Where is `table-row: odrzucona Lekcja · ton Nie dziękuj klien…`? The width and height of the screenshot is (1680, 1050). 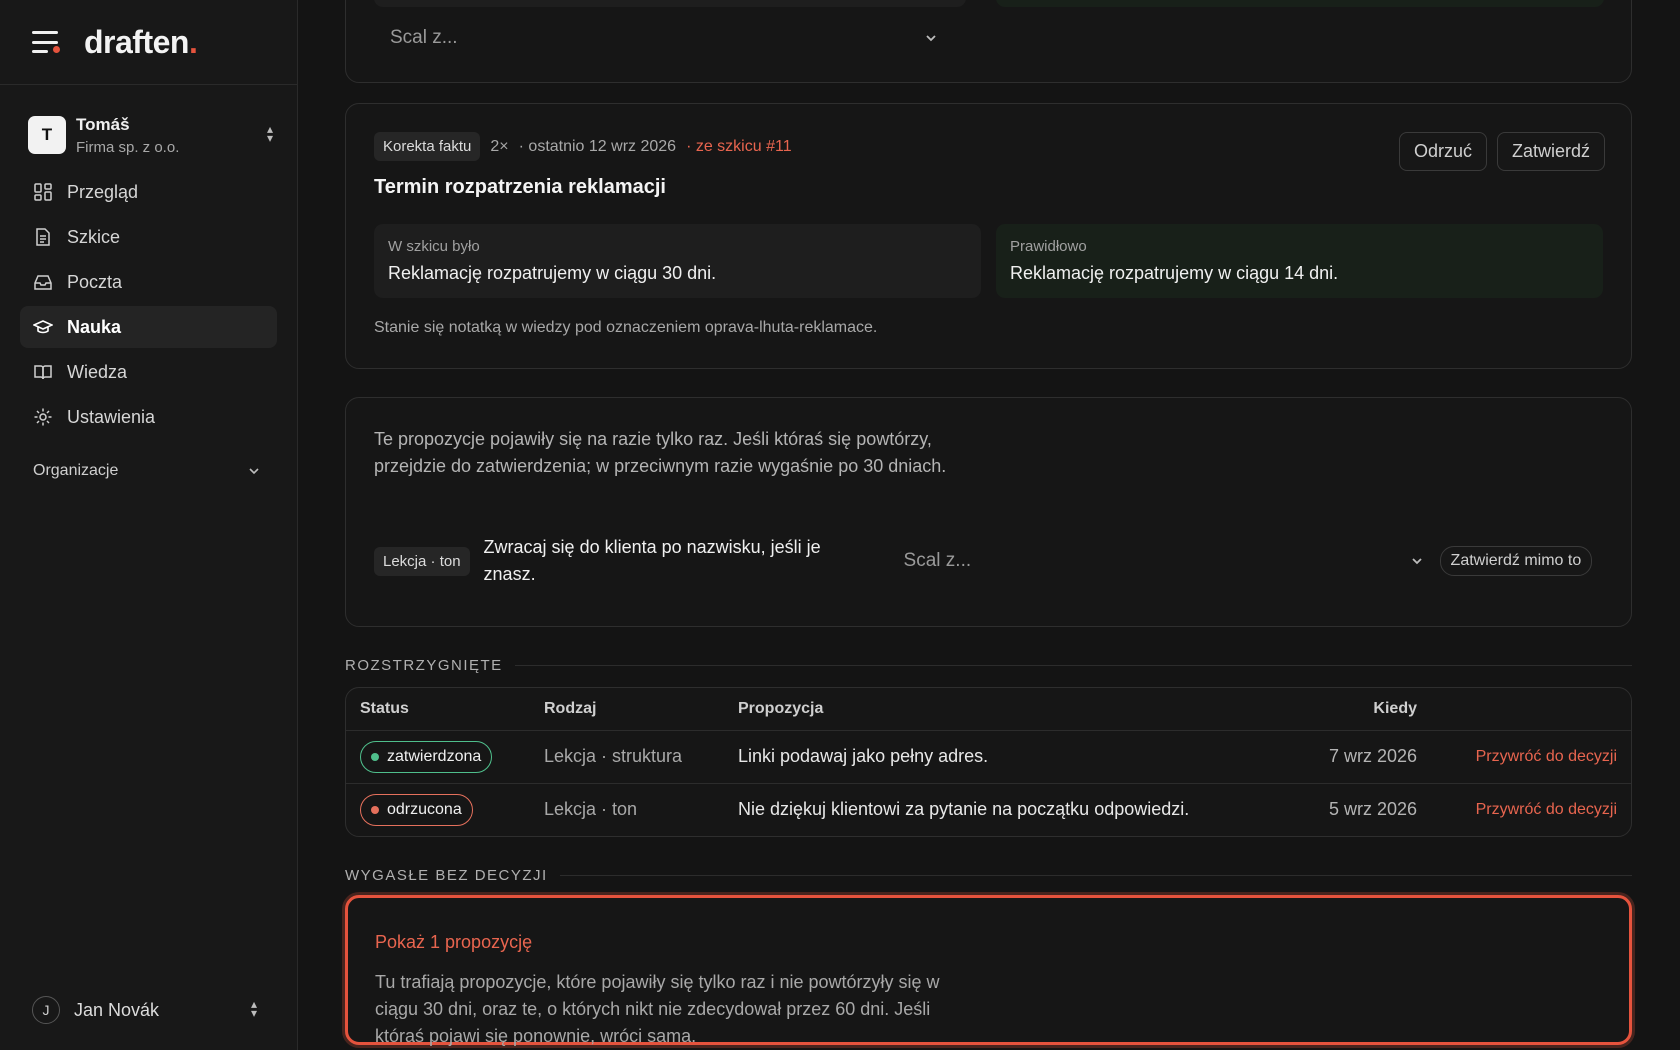
table-row: odrzucona Lekcja · ton Nie dziękuj klien… is located at coordinates (988, 809).